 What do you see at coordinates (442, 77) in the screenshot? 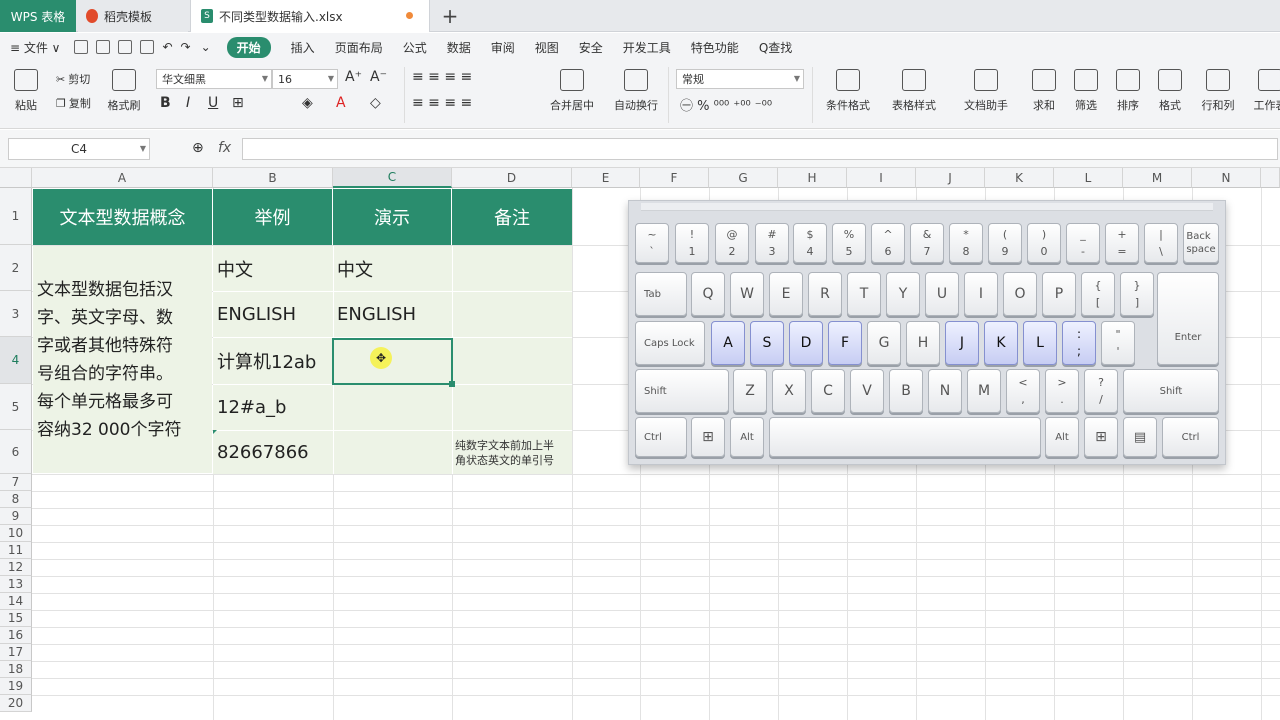
I see `align-top-icon: ≡ ≡ ≡ ≡` at bounding box center [442, 77].